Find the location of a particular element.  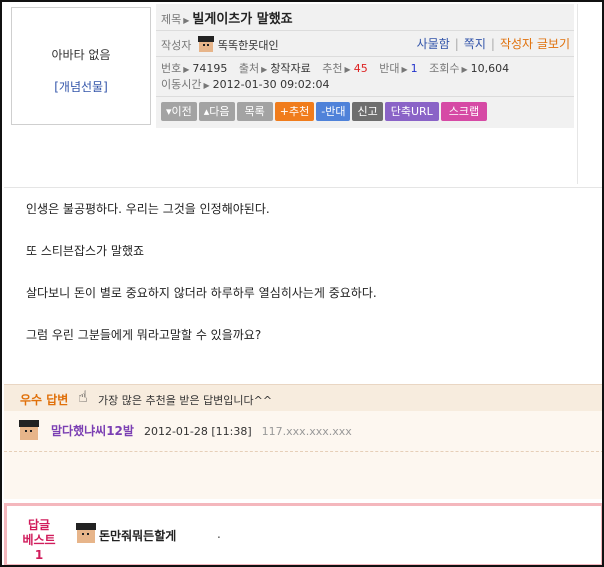

recommend-count: 45 is located at coordinates (360, 68).